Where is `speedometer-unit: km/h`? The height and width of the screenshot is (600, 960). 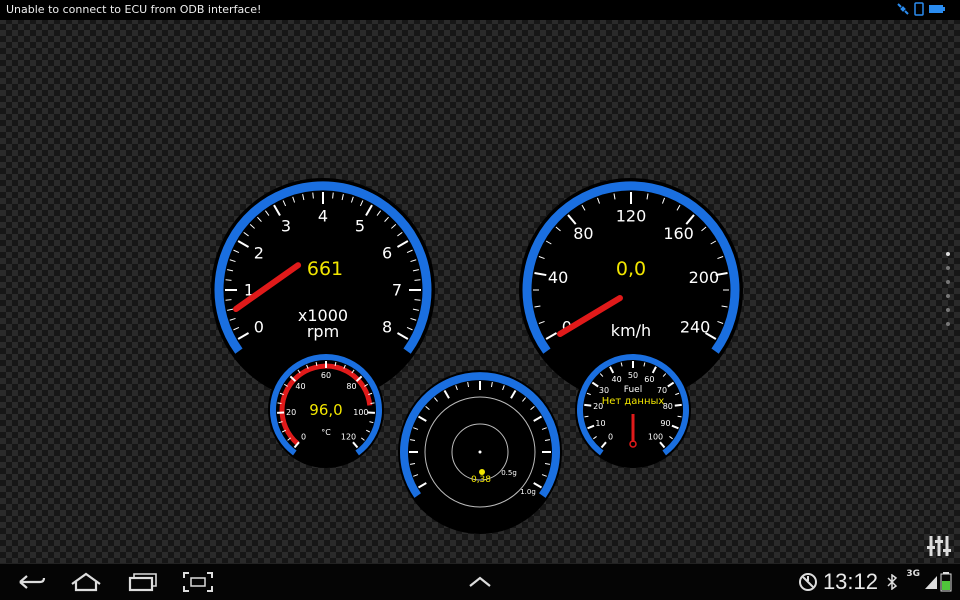
speedometer-unit: km/h is located at coordinates (631, 330).